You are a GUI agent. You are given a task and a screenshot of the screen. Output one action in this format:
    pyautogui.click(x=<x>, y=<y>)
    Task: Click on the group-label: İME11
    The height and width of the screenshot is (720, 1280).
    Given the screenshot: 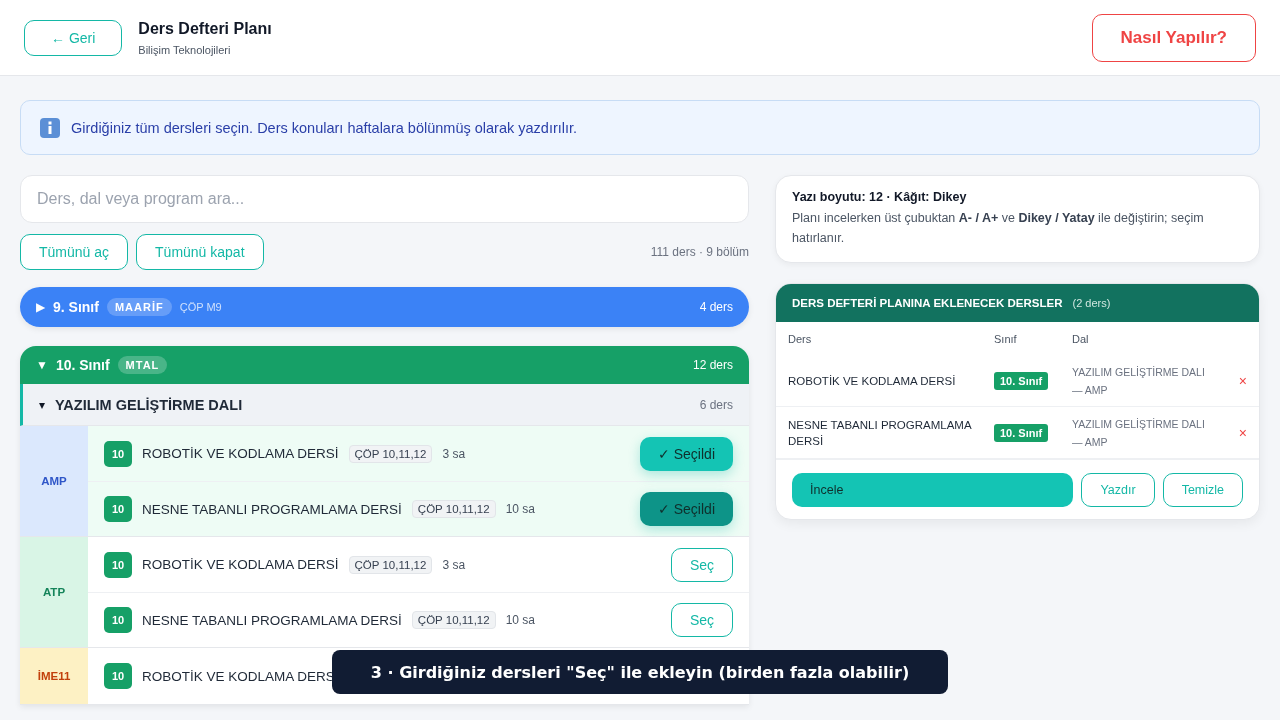 What is the action you would take?
    pyautogui.click(x=54, y=676)
    